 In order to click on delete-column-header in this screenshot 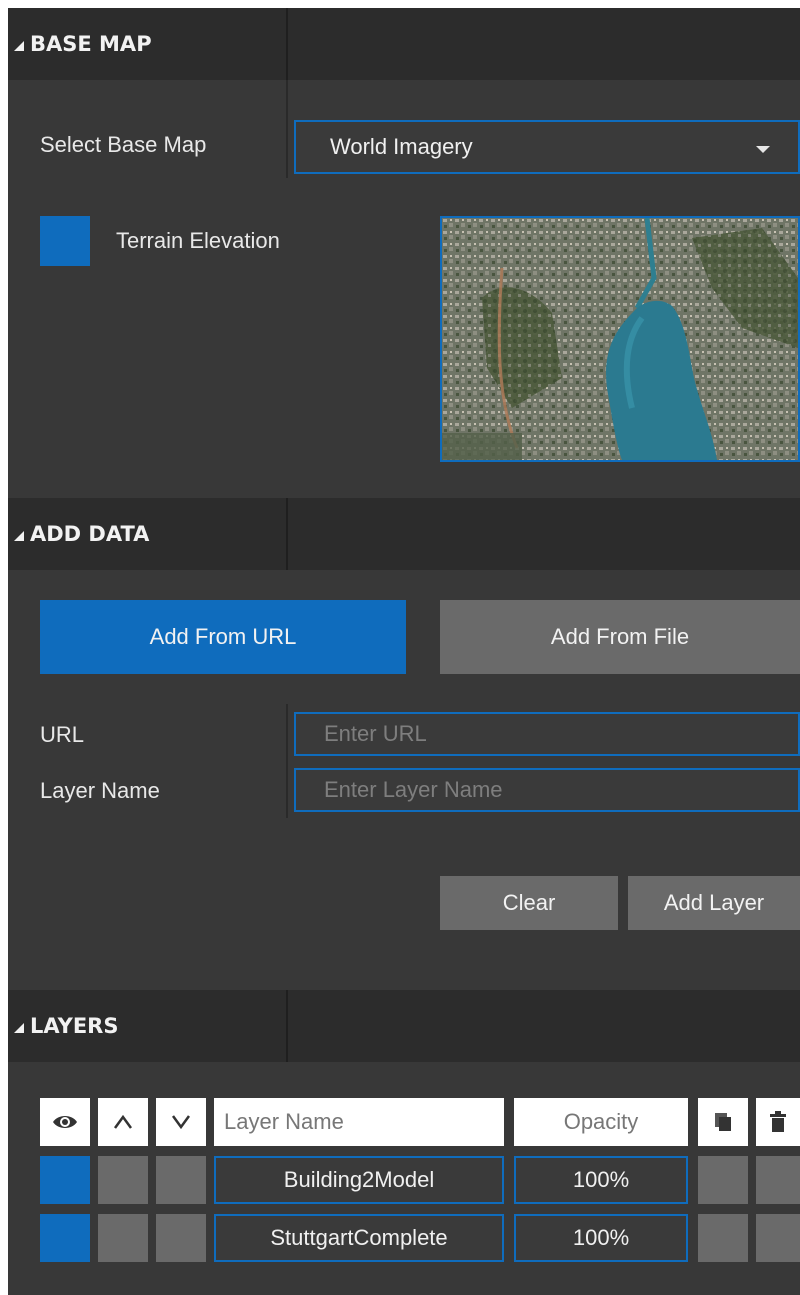, I will do `click(778, 1122)`.